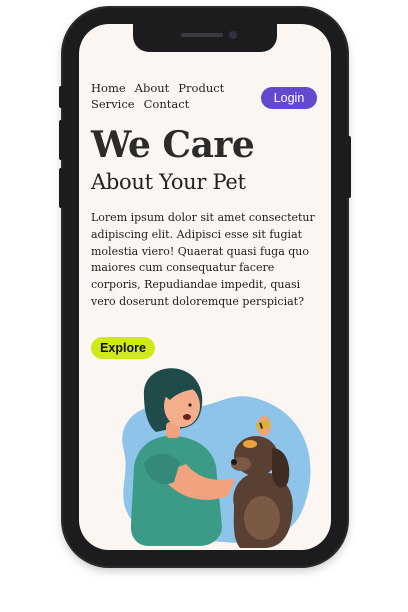  I want to click on hero-title: We Care, so click(173, 145).